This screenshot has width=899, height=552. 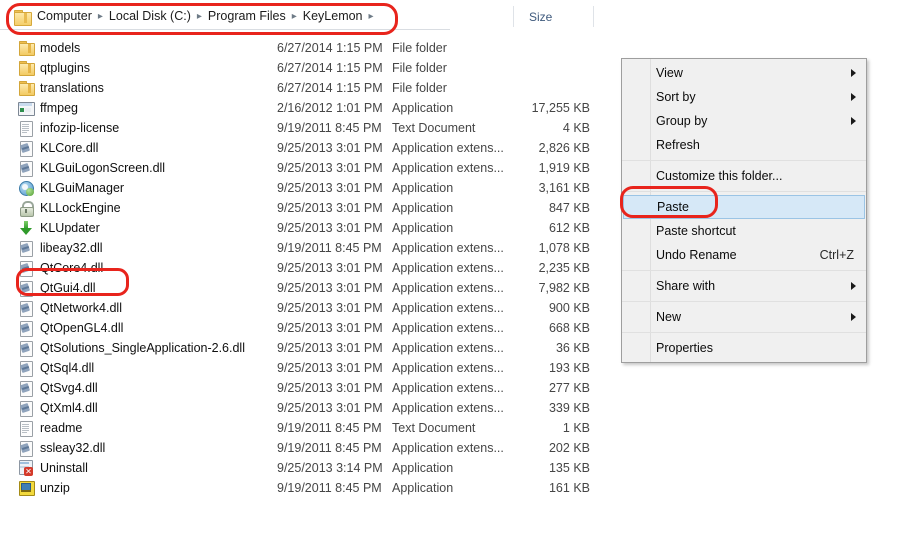 I want to click on column-header-size: Size, so click(x=540, y=17).